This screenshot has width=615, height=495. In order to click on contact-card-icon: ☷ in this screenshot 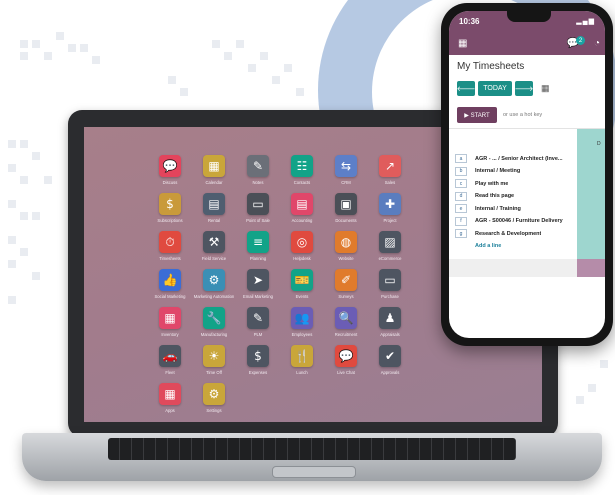, I will do `click(302, 166)`.